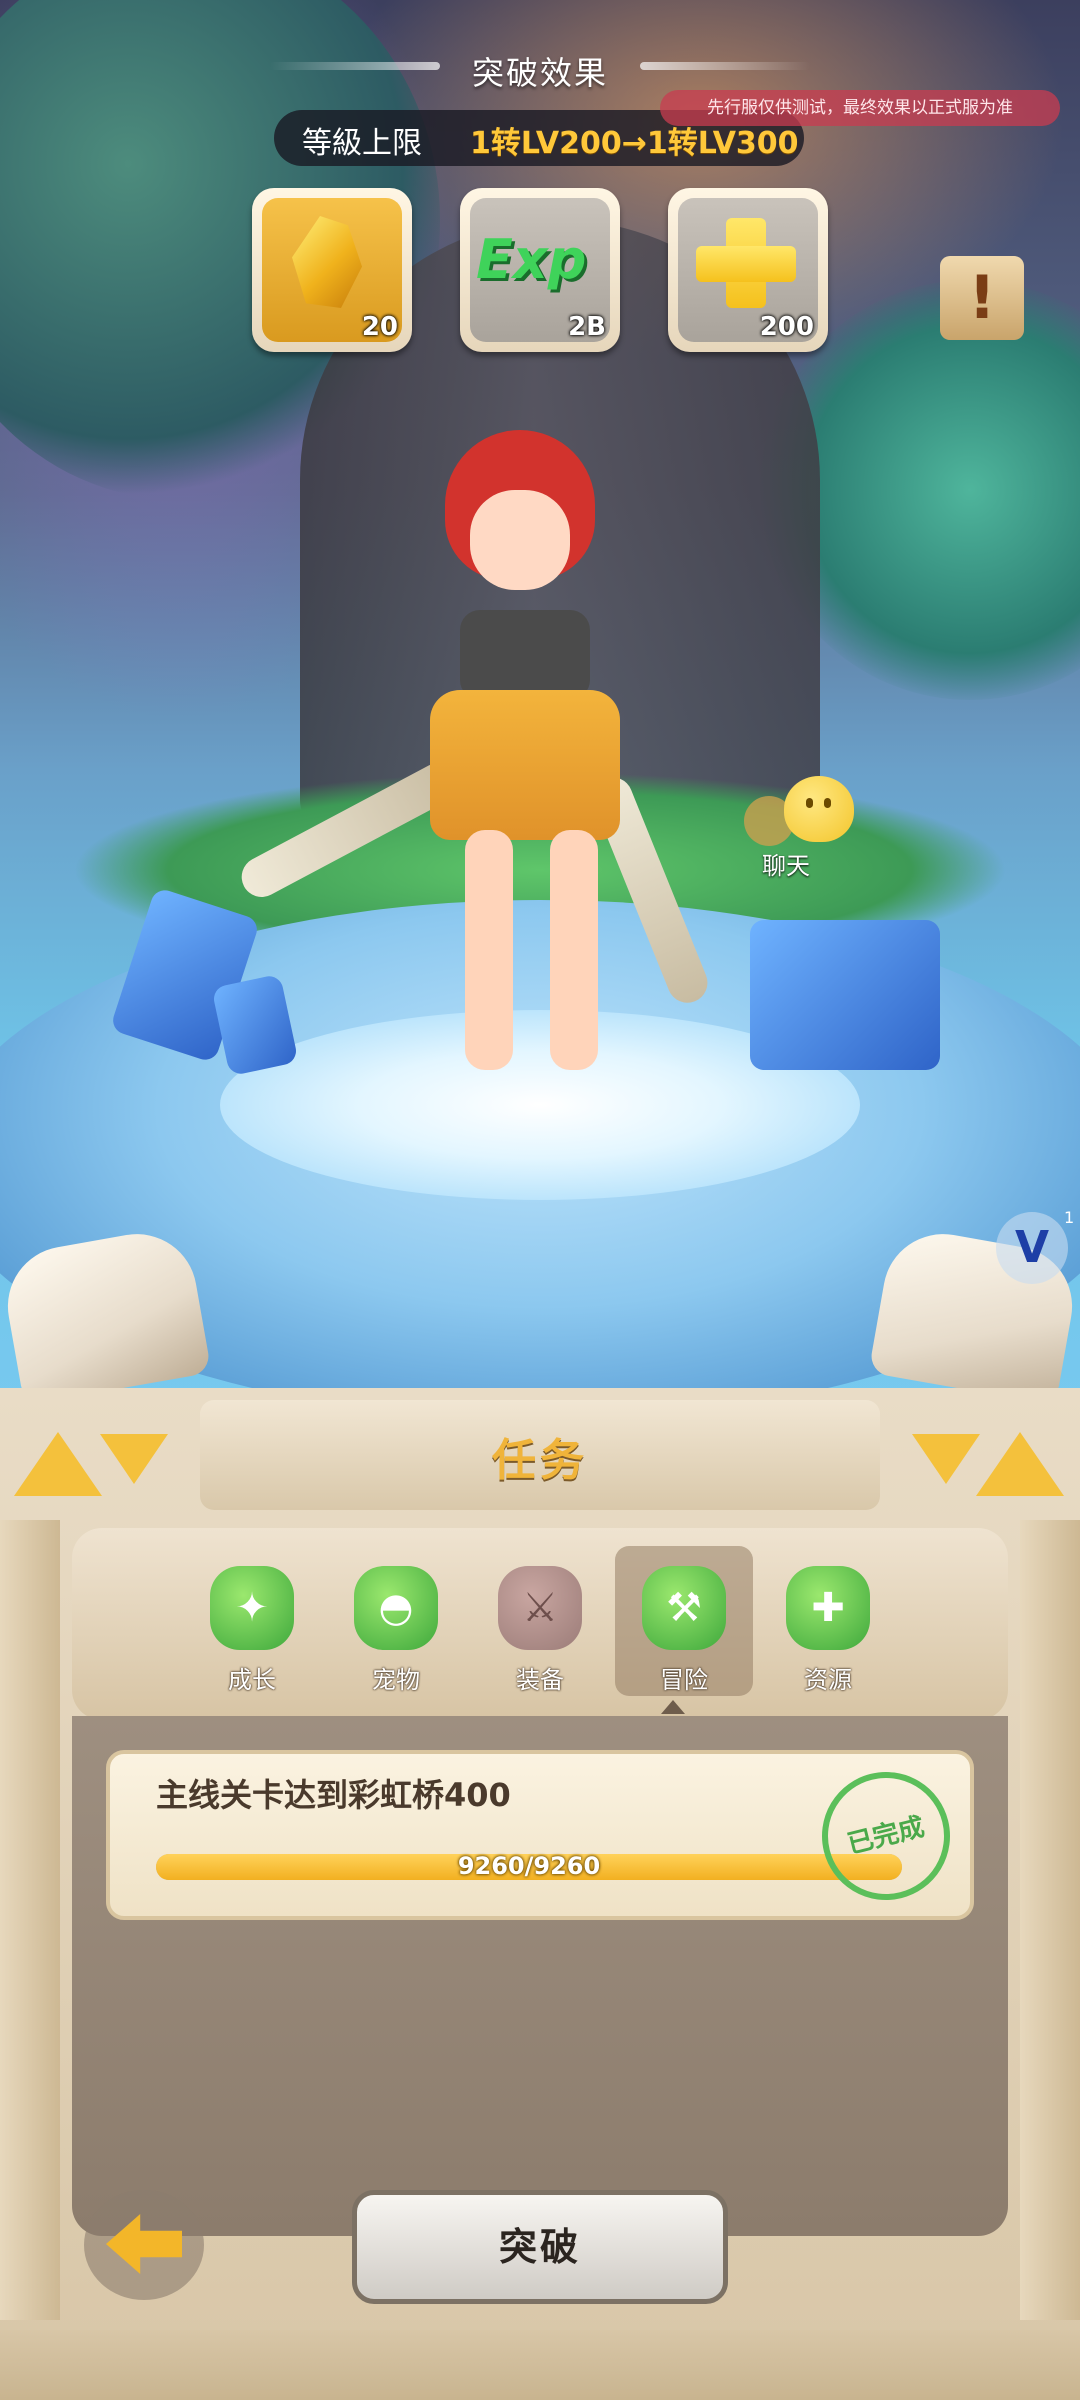 Image resolution: width=1080 pixels, height=2400 pixels. I want to click on triangle-up-icon-left, so click(58, 1464).